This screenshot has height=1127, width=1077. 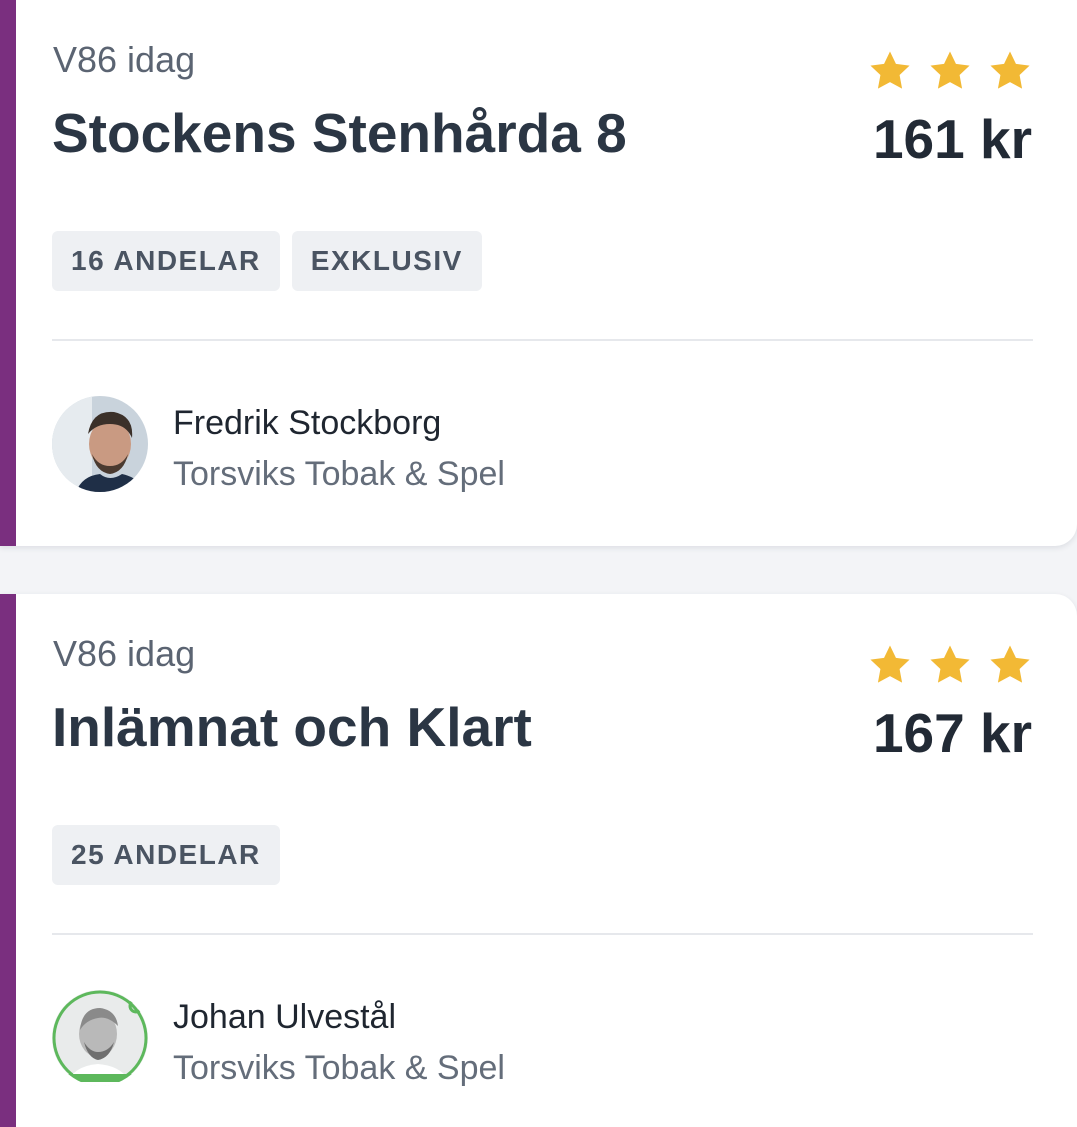 I want to click on tag-list: 16 ANDELAR EXKLUSIV, so click(x=267, y=261).